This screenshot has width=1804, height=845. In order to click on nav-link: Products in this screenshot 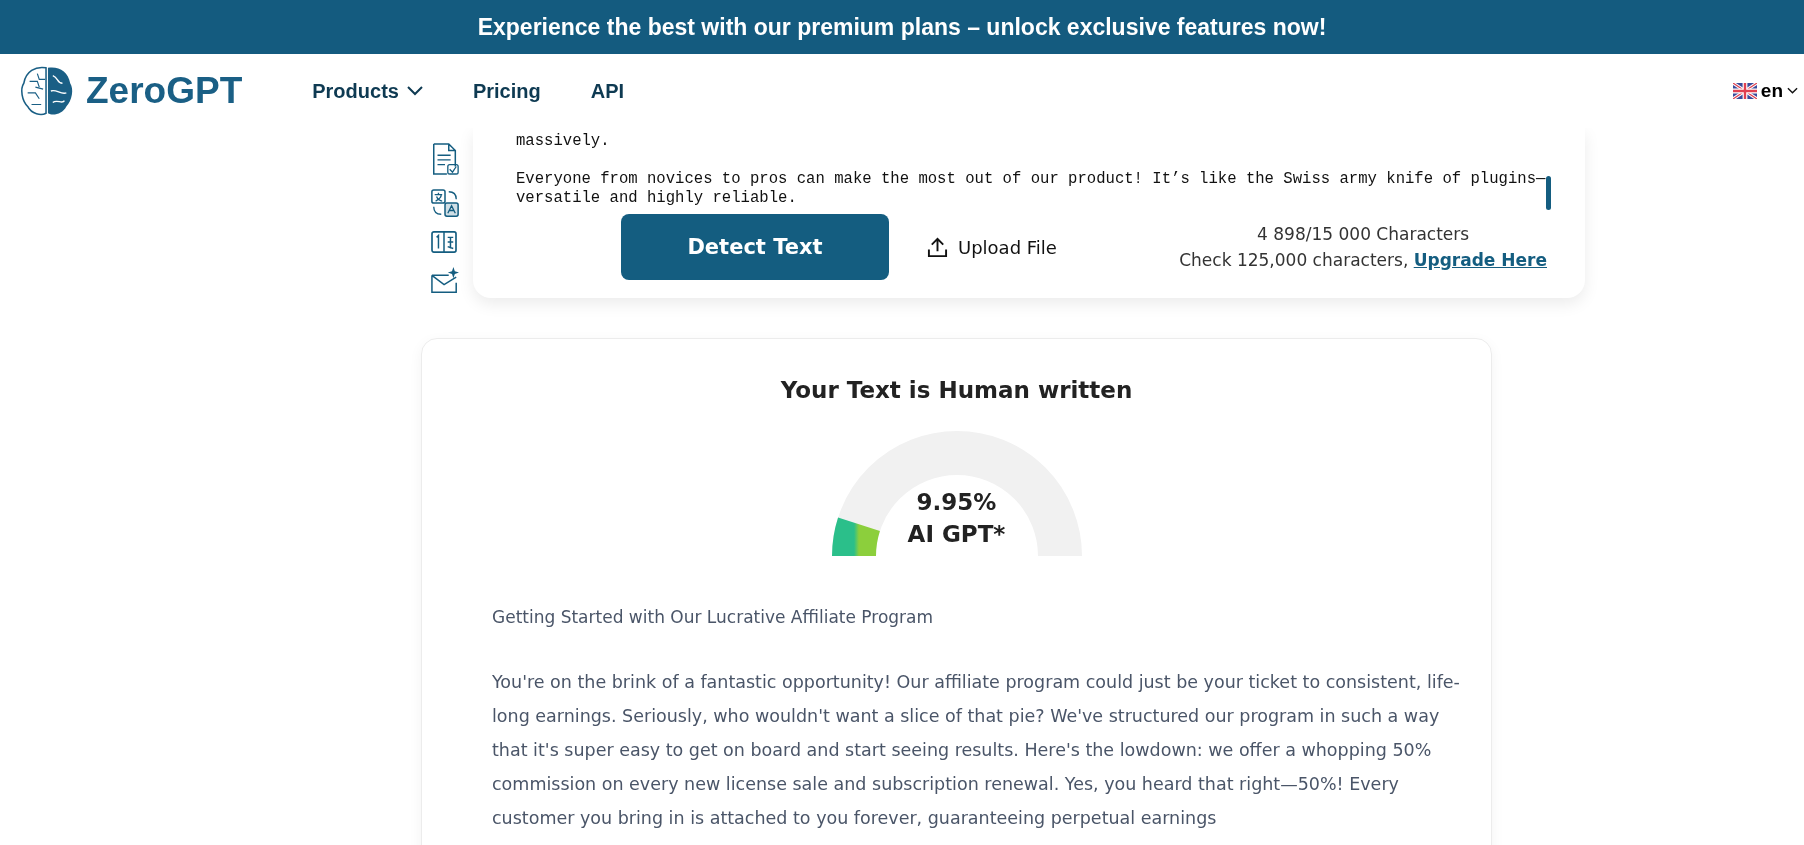, I will do `click(367, 91)`.